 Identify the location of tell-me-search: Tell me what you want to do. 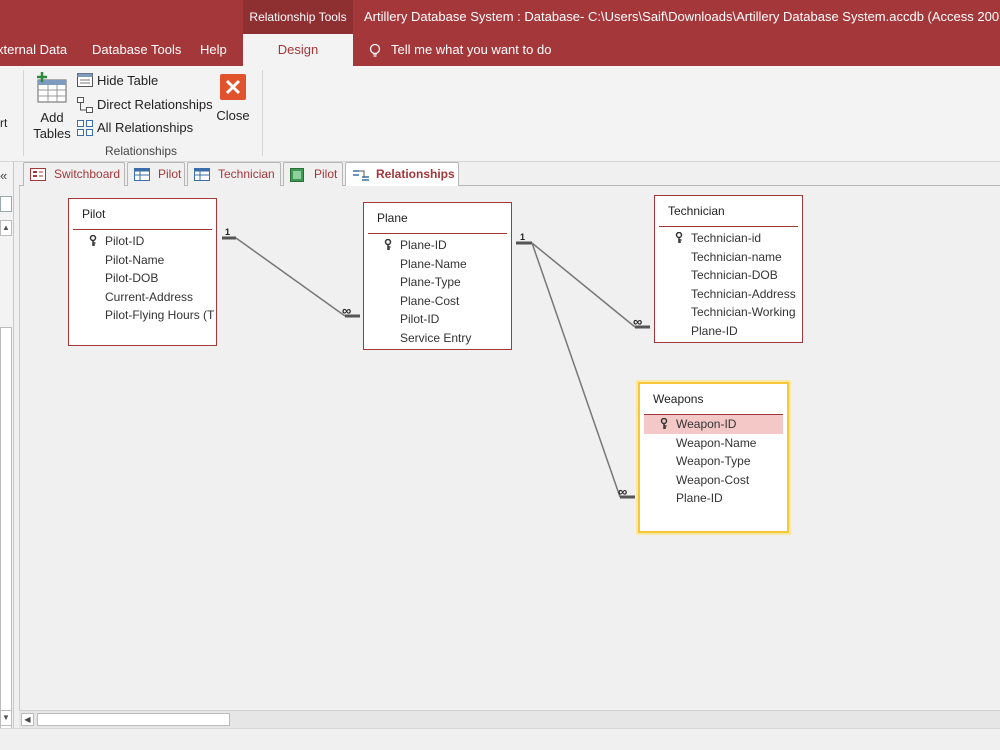
(460, 50).